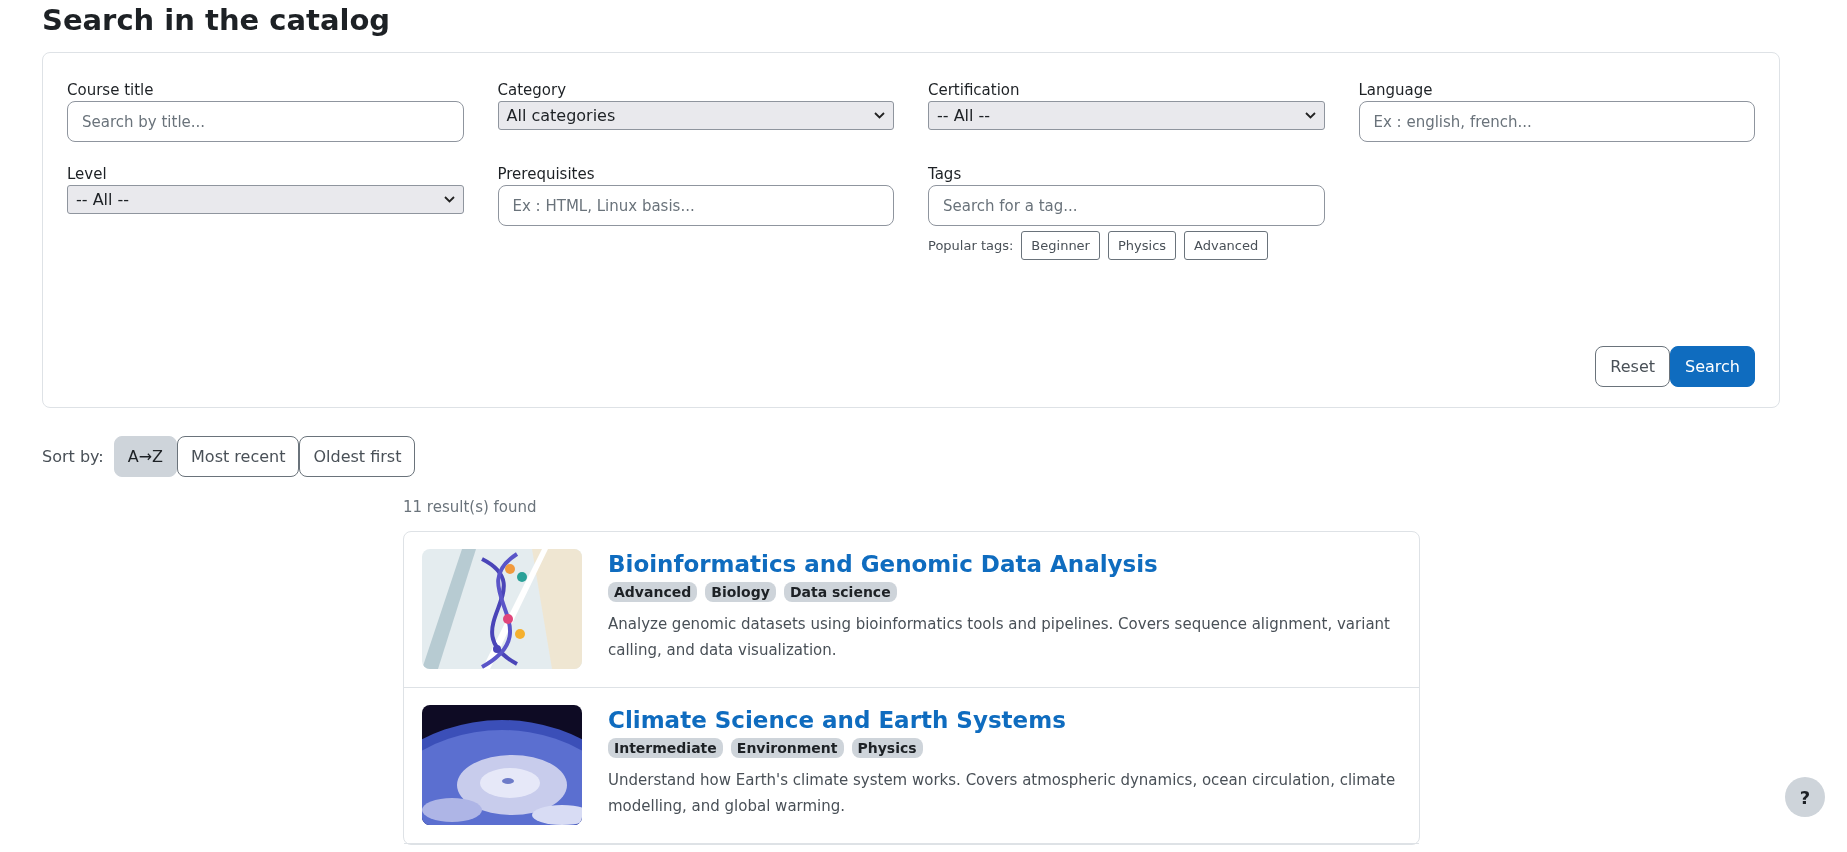 The width and height of the screenshot is (1847, 852). What do you see at coordinates (787, 748) in the screenshot?
I see `tag-badge: Environment` at bounding box center [787, 748].